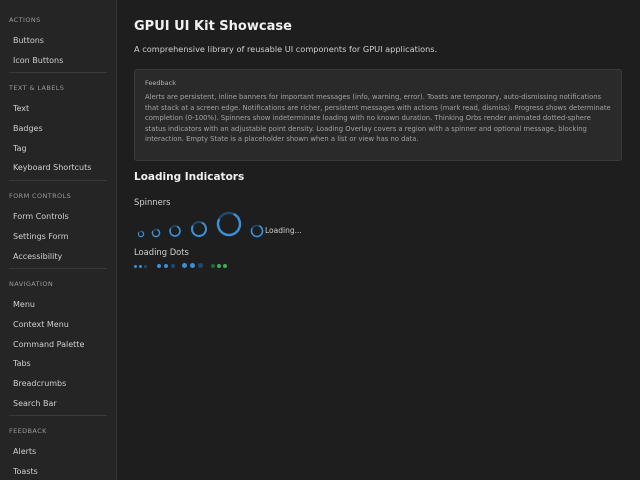  I want to click on sidebar-item-tag: Tag, so click(58, 149).